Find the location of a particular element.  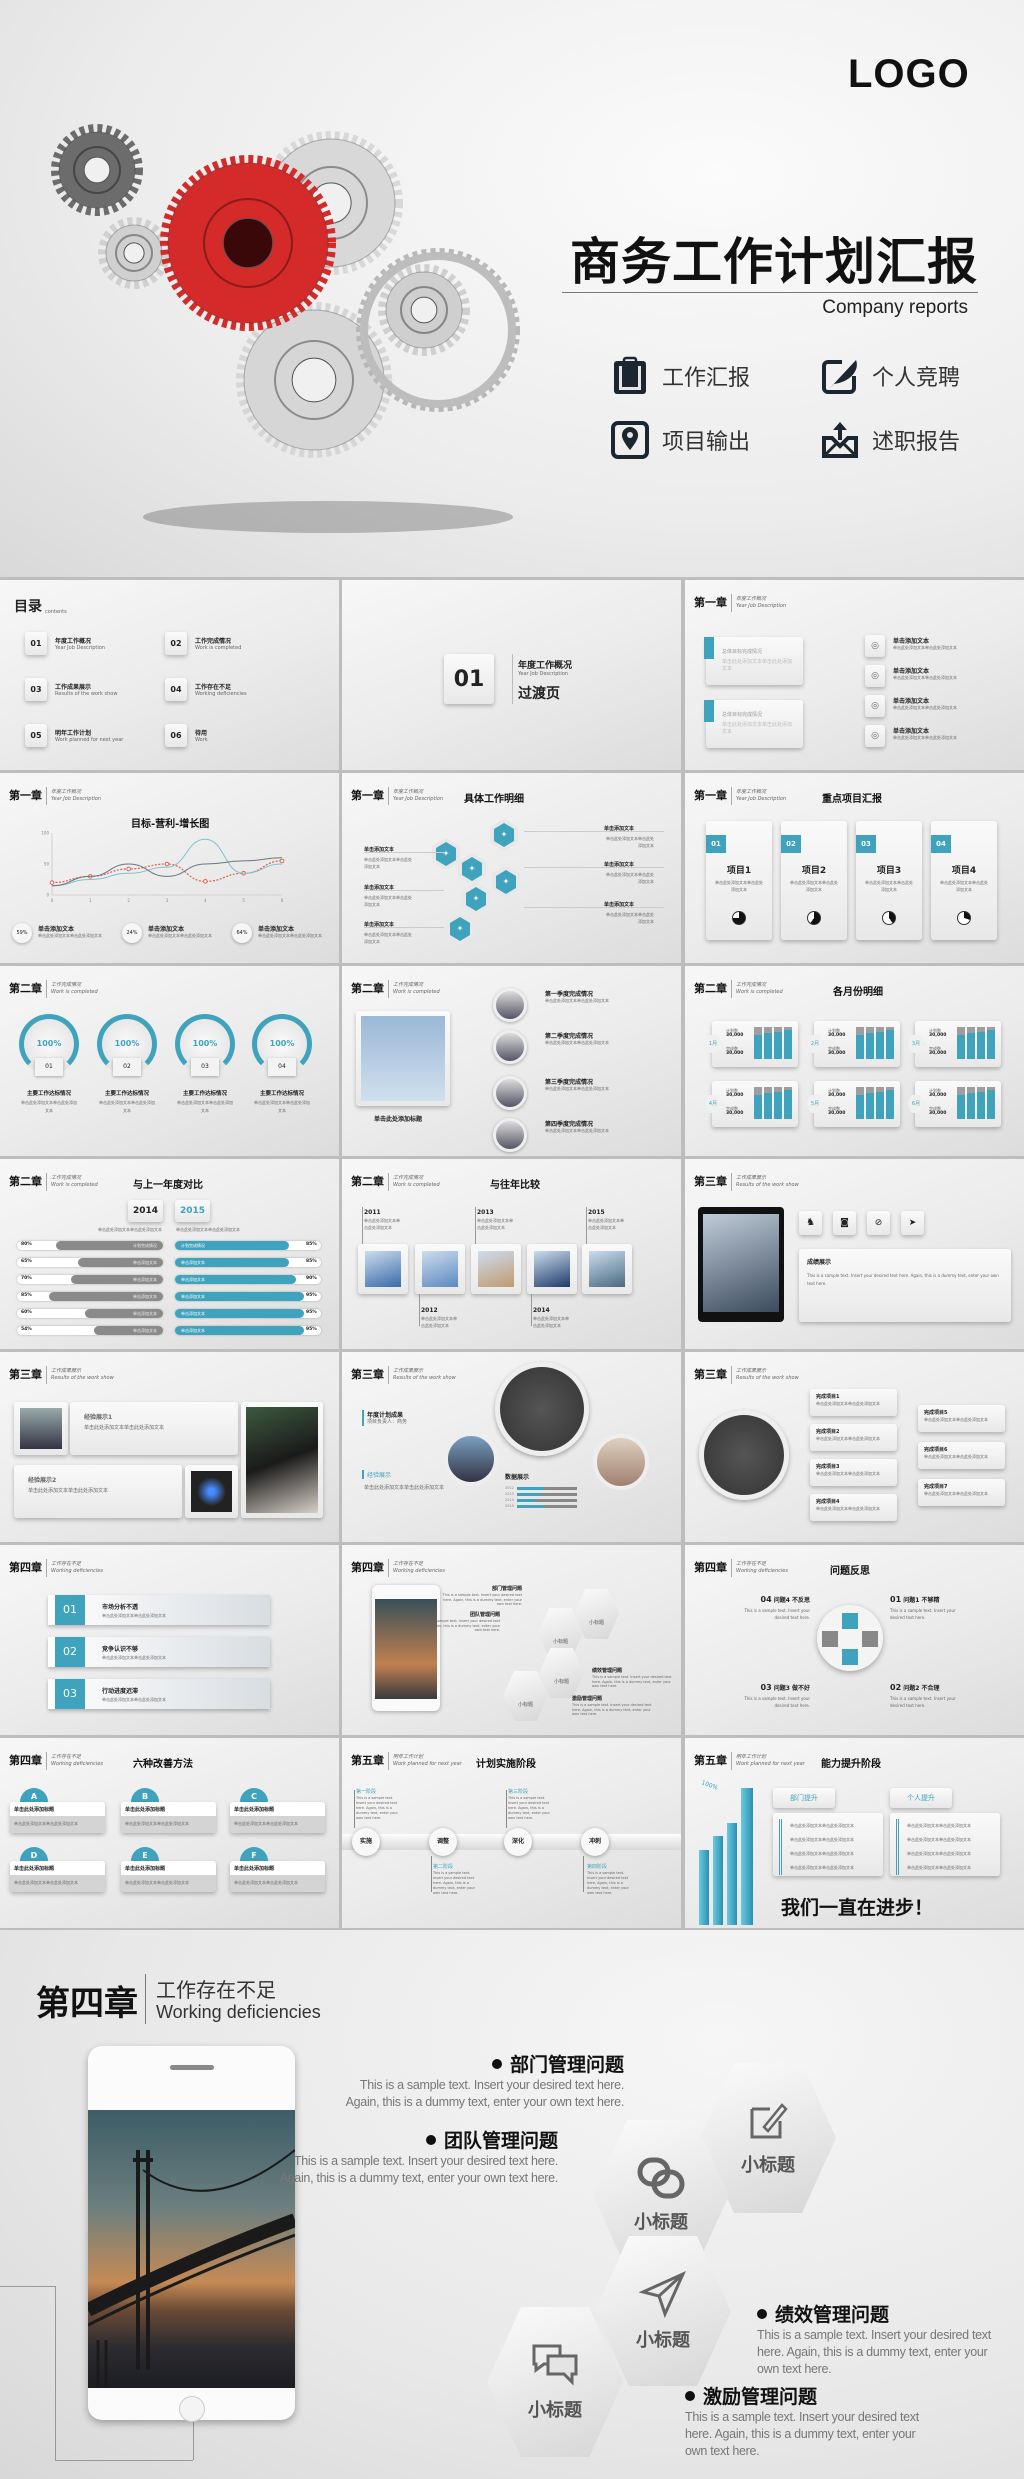

bar-year: 2014 is located at coordinates (509, 1500).